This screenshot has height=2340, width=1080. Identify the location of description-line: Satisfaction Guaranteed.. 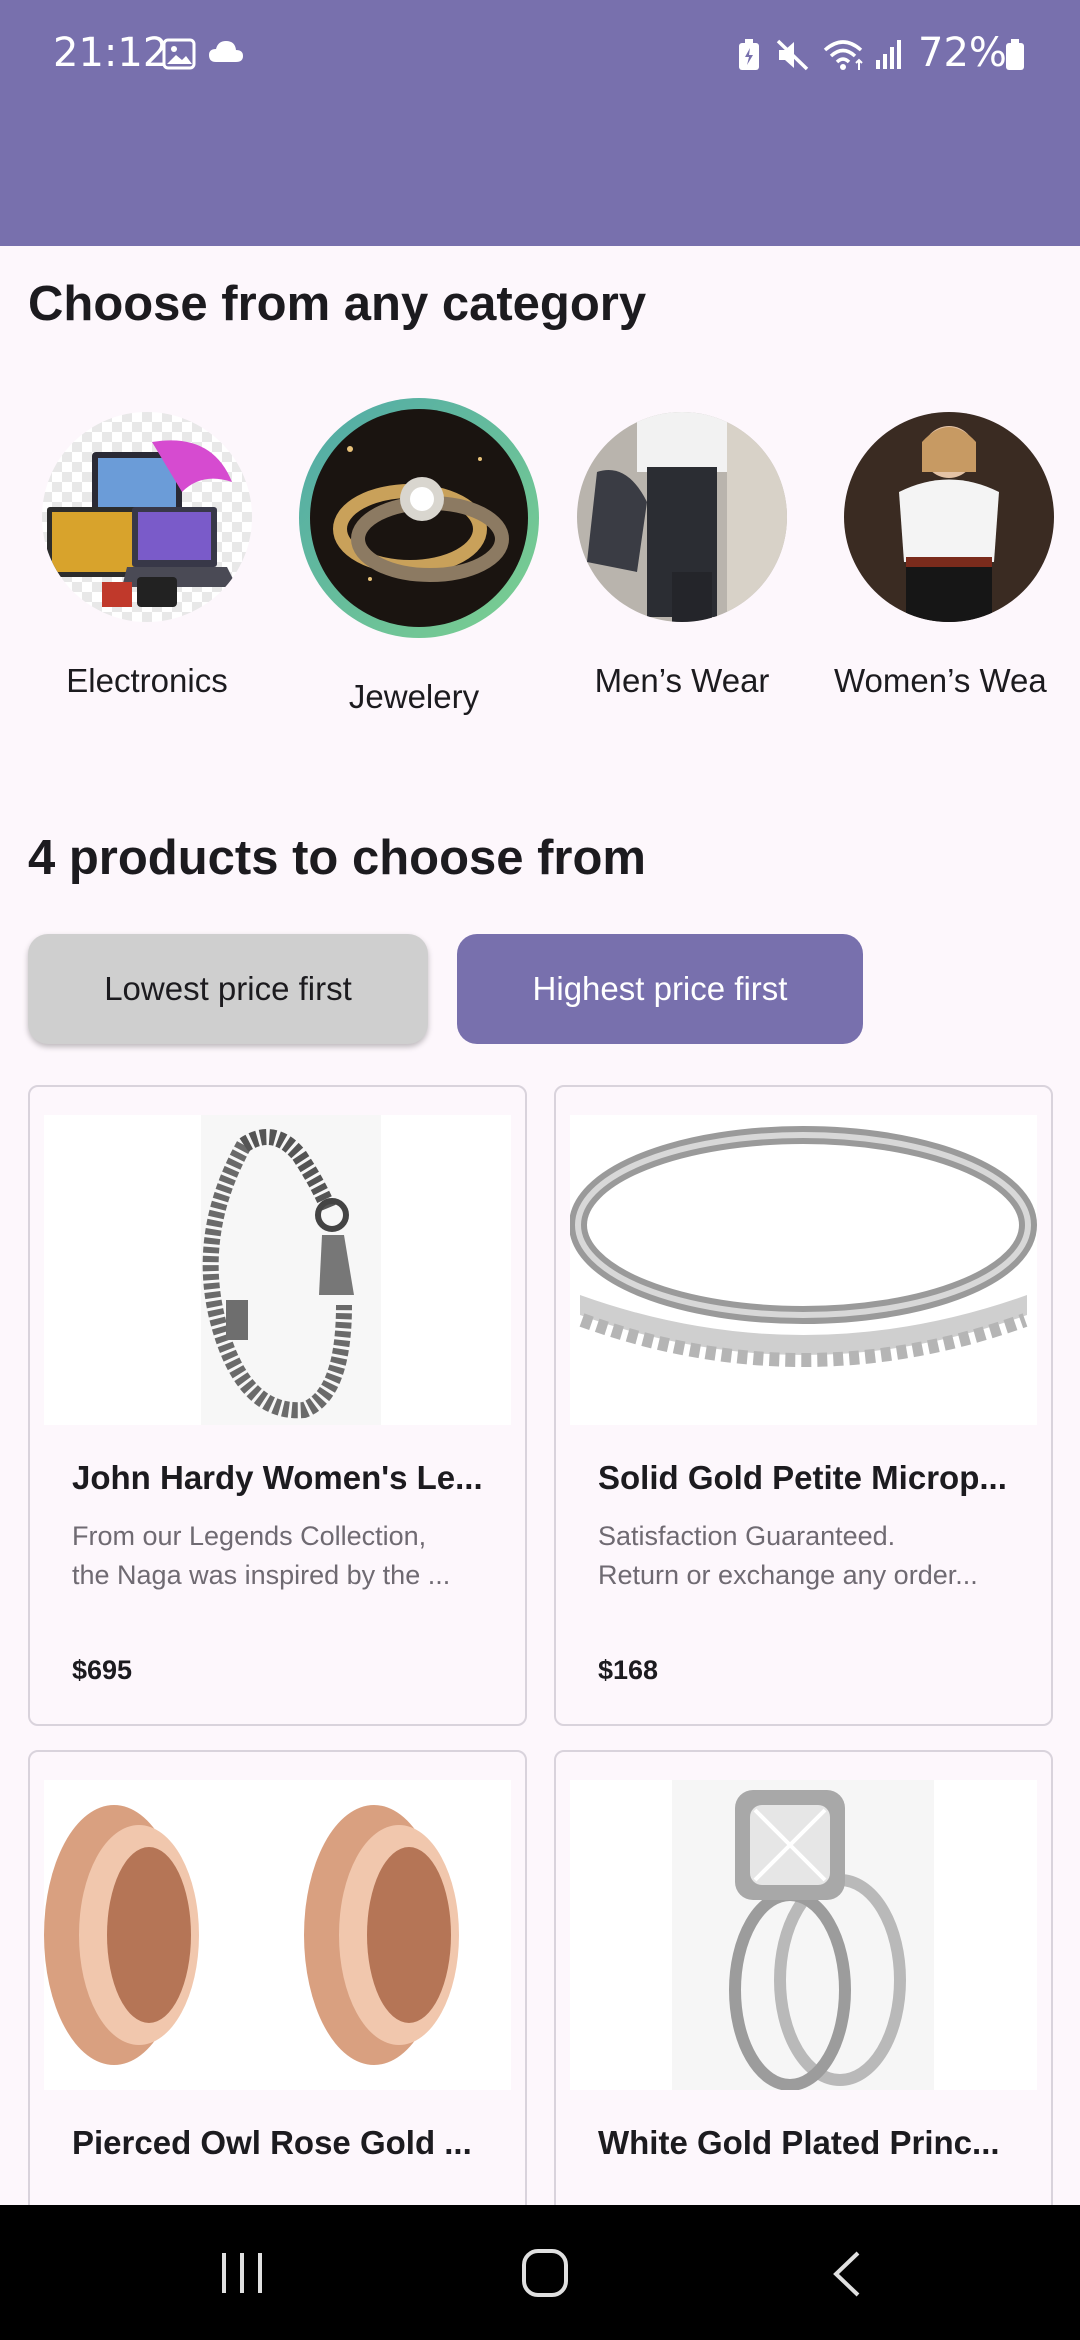
(747, 1536).